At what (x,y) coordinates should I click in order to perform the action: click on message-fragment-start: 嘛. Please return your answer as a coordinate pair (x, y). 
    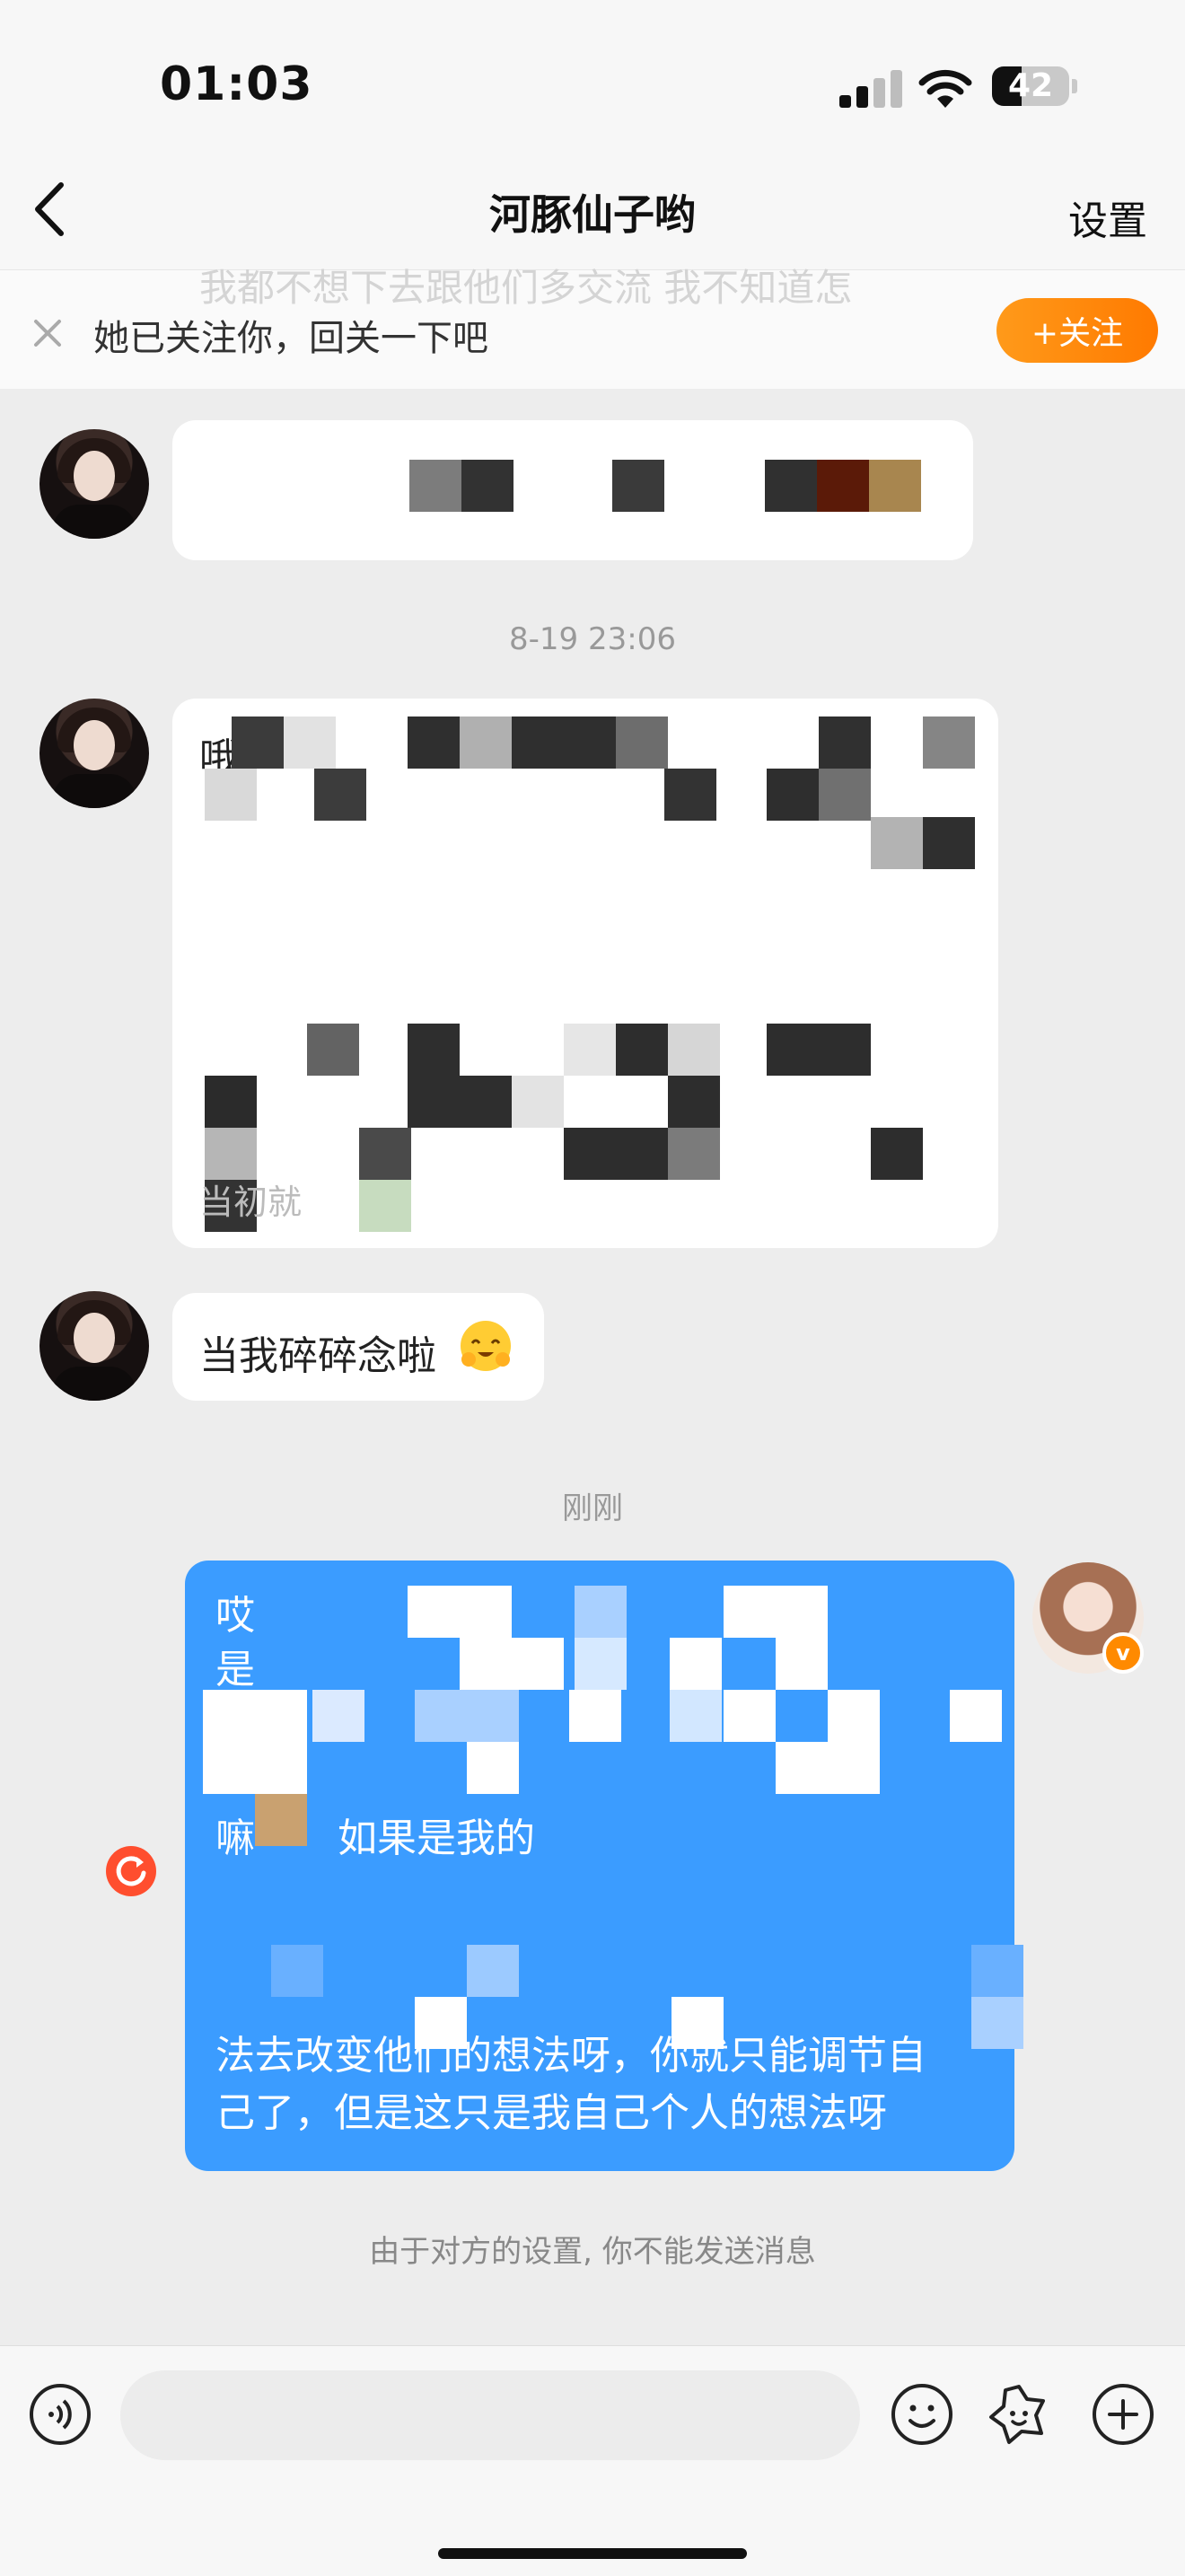
    Looking at the image, I should click on (235, 1838).